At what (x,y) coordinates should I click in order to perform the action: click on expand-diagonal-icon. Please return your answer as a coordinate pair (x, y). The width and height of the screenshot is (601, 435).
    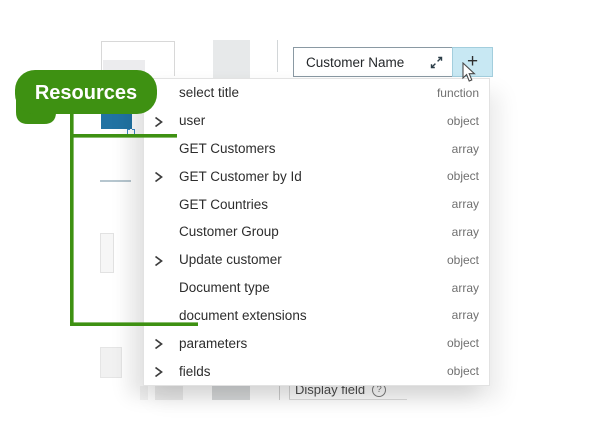
    Looking at the image, I should click on (436, 62).